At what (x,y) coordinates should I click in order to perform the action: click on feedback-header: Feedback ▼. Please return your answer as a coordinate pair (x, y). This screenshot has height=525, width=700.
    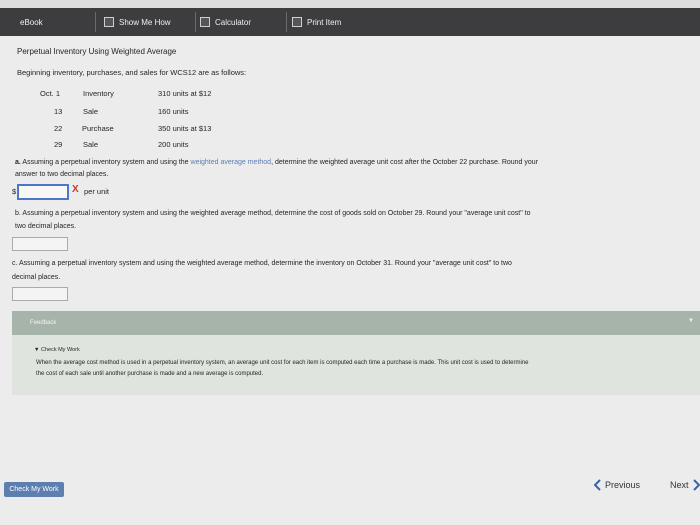
    Looking at the image, I should click on (356, 323).